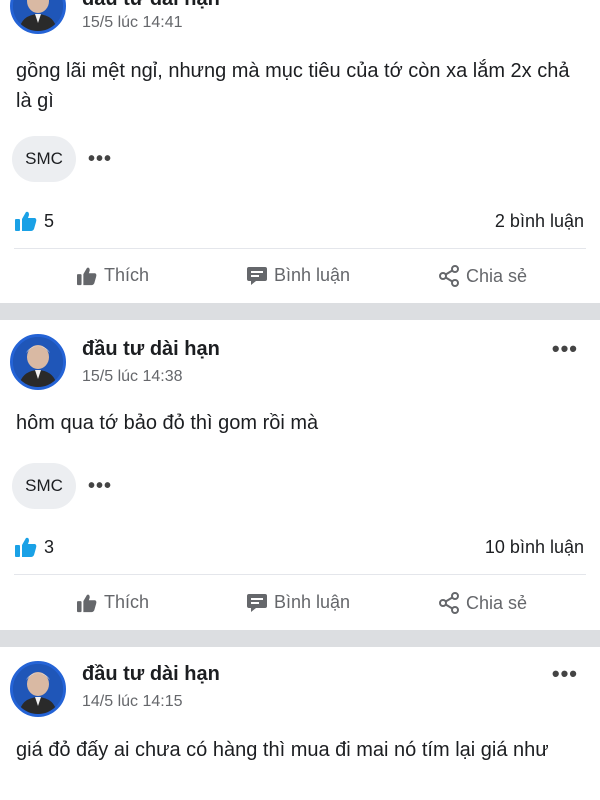 This screenshot has width=600, height=800. What do you see at coordinates (534, 547) in the screenshot?
I see `comment-count: 10 bình luận` at bounding box center [534, 547].